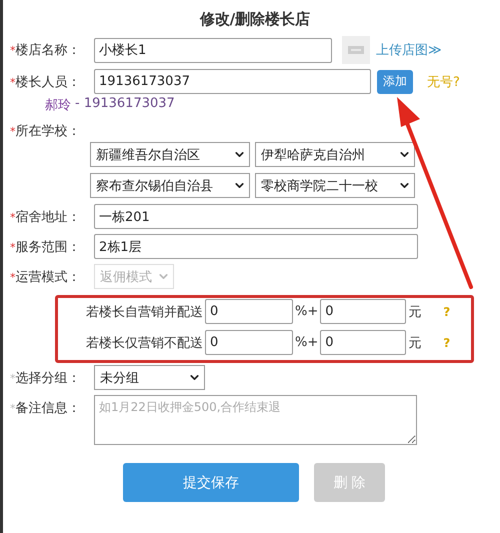  Describe the element at coordinates (255, 19) in the screenshot. I see `dialog-title: 修改/删除楼长店` at that location.